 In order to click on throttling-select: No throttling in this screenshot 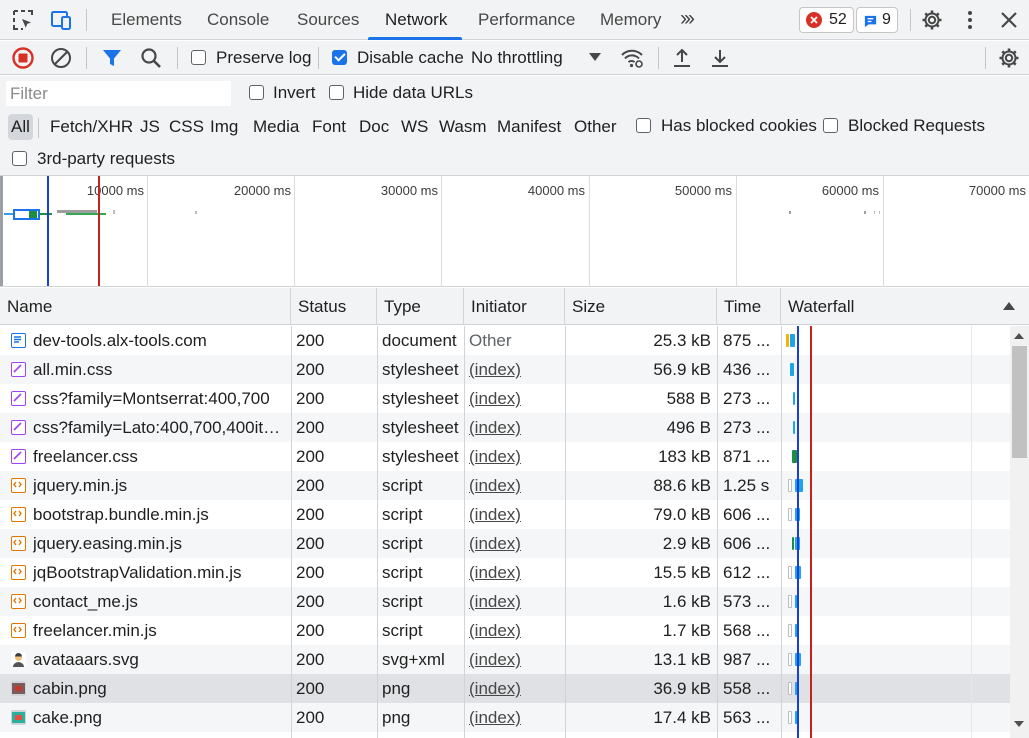, I will do `click(517, 58)`.